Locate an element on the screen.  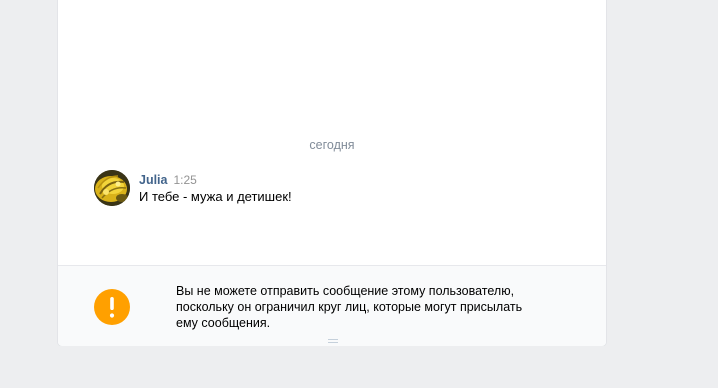
message-header: Julia 1:25 is located at coordinates (168, 180).